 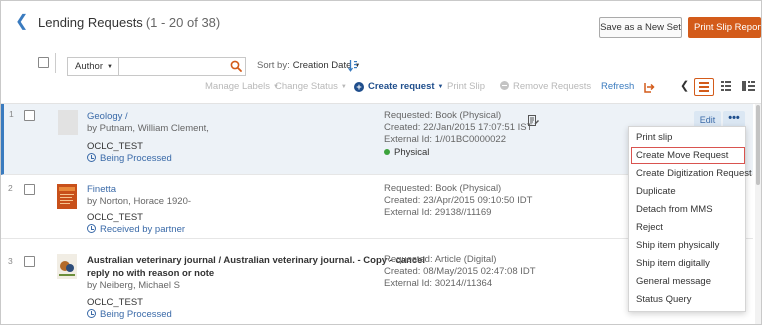 I want to click on remove-requests-button: Remove Requests, so click(x=545, y=87).